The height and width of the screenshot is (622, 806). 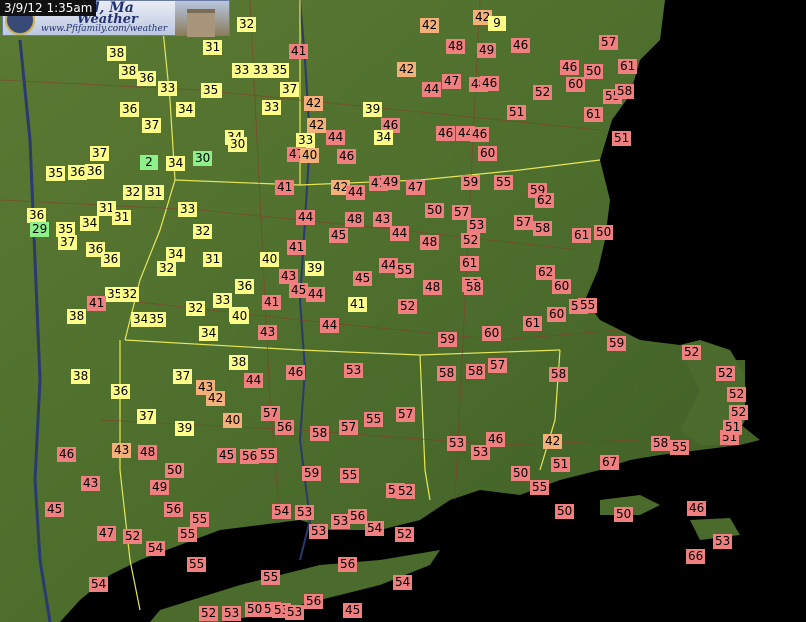 I want to click on temperature-label: 49, so click(x=160, y=487).